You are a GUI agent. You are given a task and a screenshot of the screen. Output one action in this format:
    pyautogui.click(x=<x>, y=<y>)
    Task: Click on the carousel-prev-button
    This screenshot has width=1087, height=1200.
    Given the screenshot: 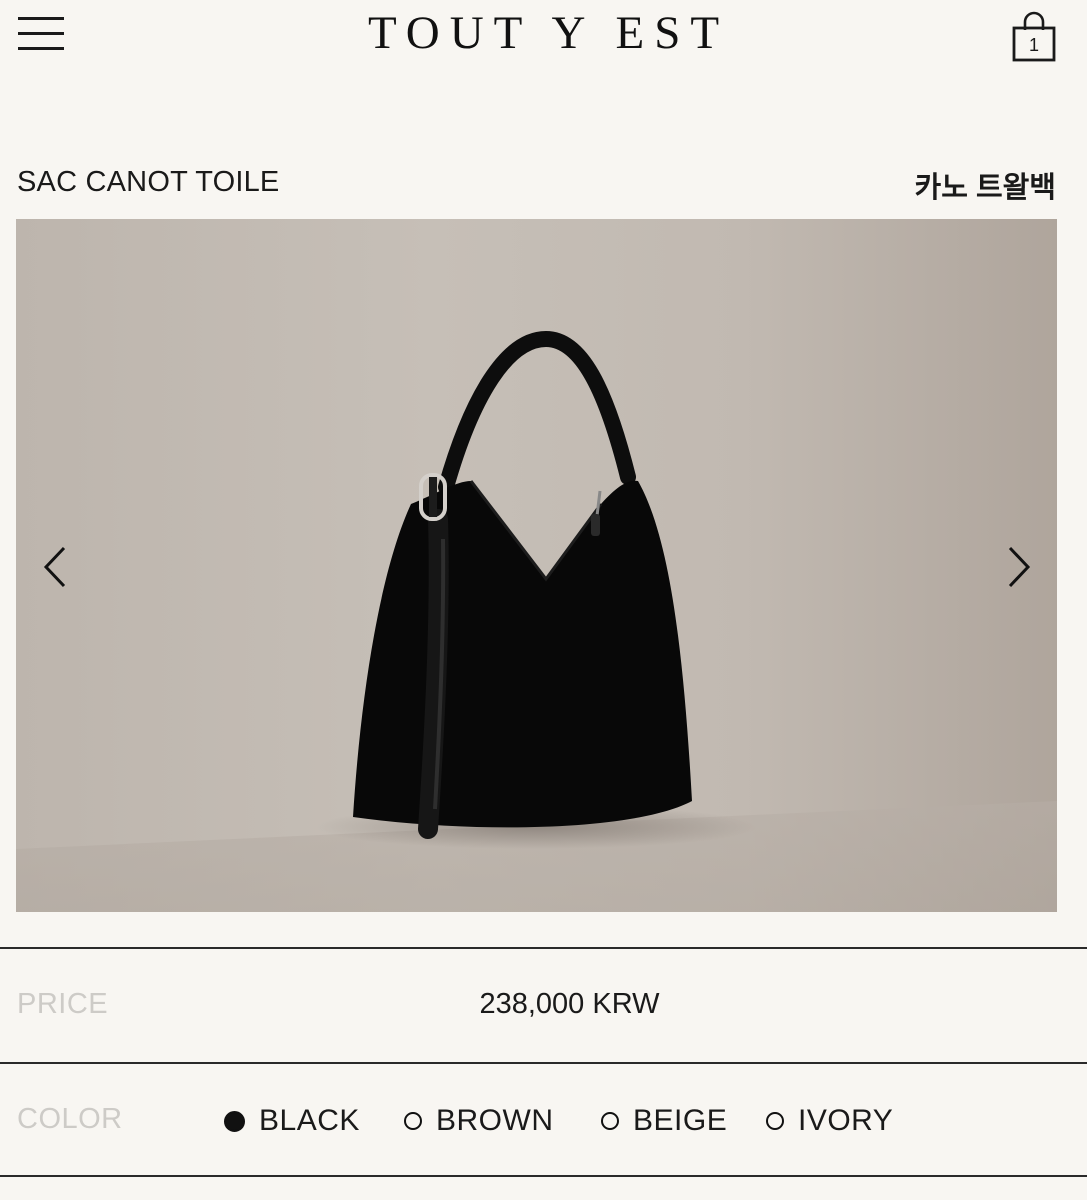 What is the action you would take?
    pyautogui.click(x=56, y=567)
    